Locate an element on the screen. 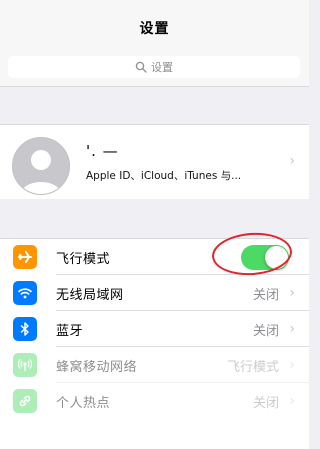 This screenshot has width=320, height=449. search-bar: 设置 is located at coordinates (154, 67).